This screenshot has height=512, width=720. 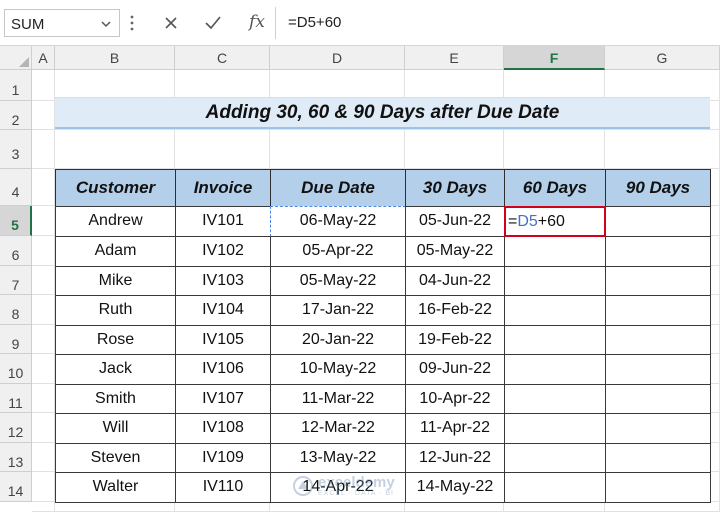 What do you see at coordinates (115, 458) in the screenshot?
I see `table-cell: Steven` at bounding box center [115, 458].